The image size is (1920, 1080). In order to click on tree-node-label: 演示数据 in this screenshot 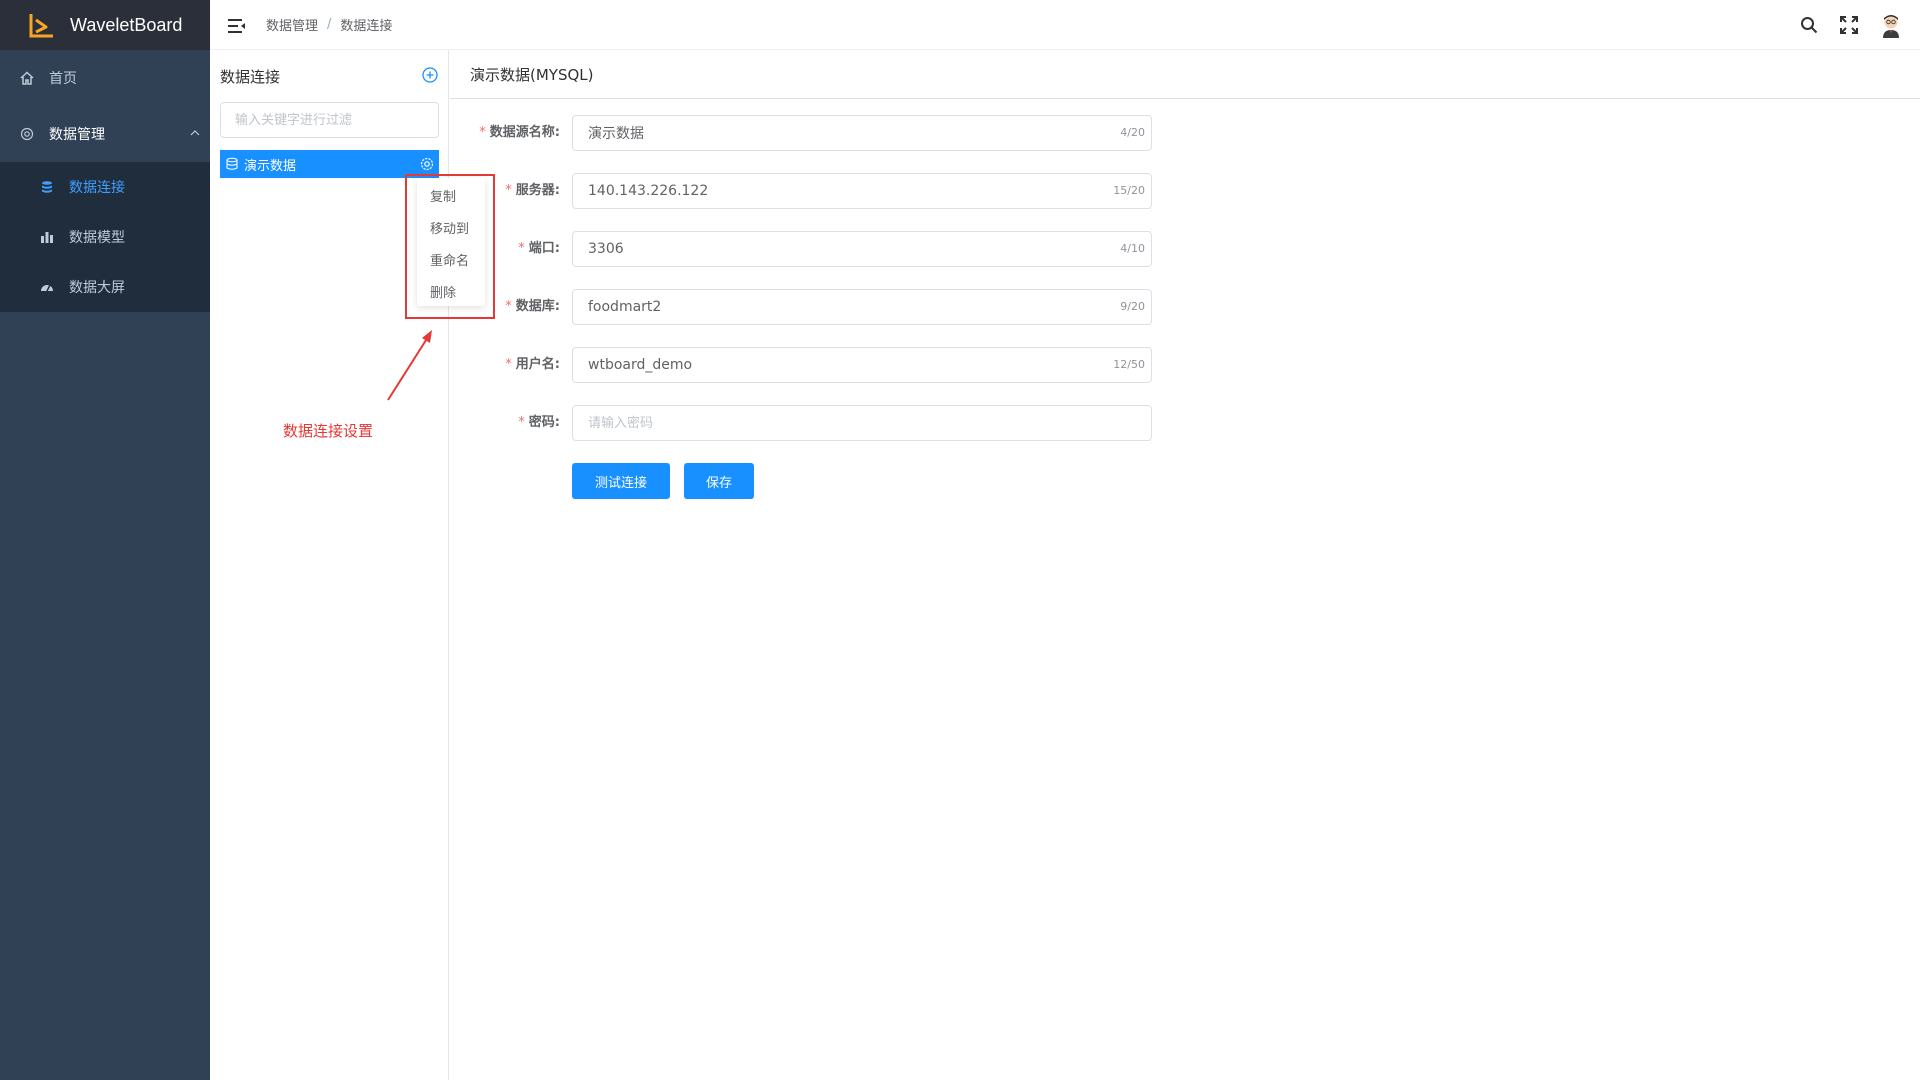, I will do `click(270, 166)`.